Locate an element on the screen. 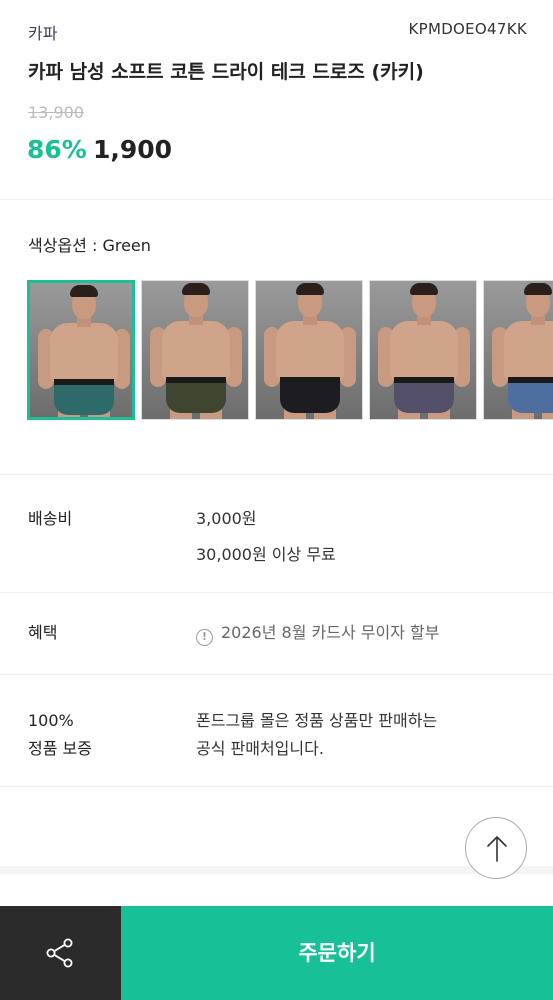 The height and width of the screenshot is (1000, 553). guarantee-text-line1: 폰드그룹 몰은 정품 상품만 판매하는 is located at coordinates (317, 720).